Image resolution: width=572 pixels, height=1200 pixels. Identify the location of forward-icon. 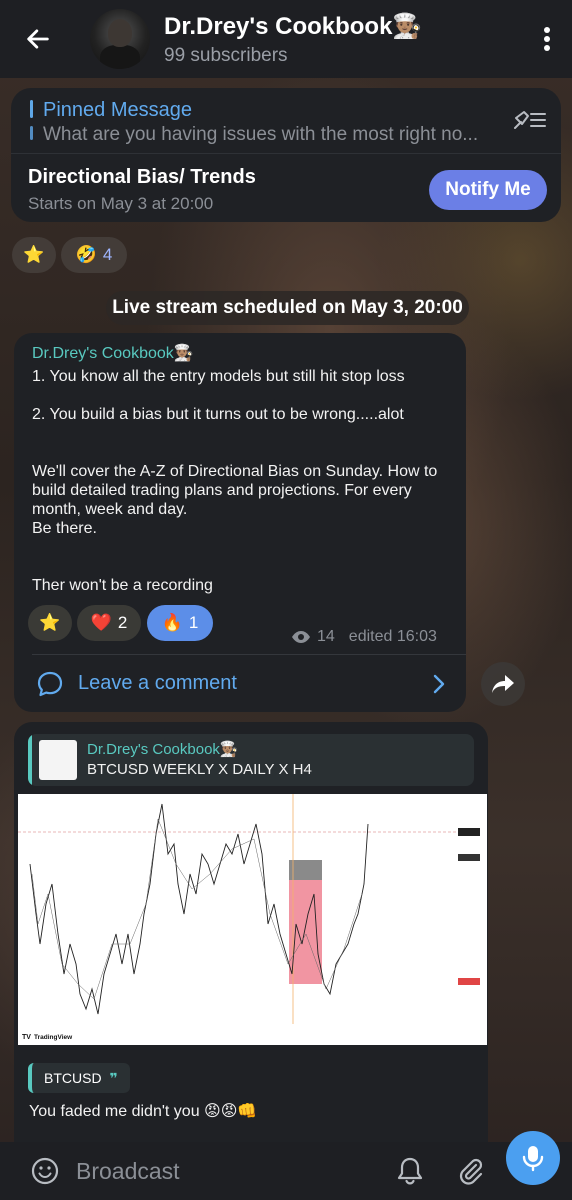
(503, 684).